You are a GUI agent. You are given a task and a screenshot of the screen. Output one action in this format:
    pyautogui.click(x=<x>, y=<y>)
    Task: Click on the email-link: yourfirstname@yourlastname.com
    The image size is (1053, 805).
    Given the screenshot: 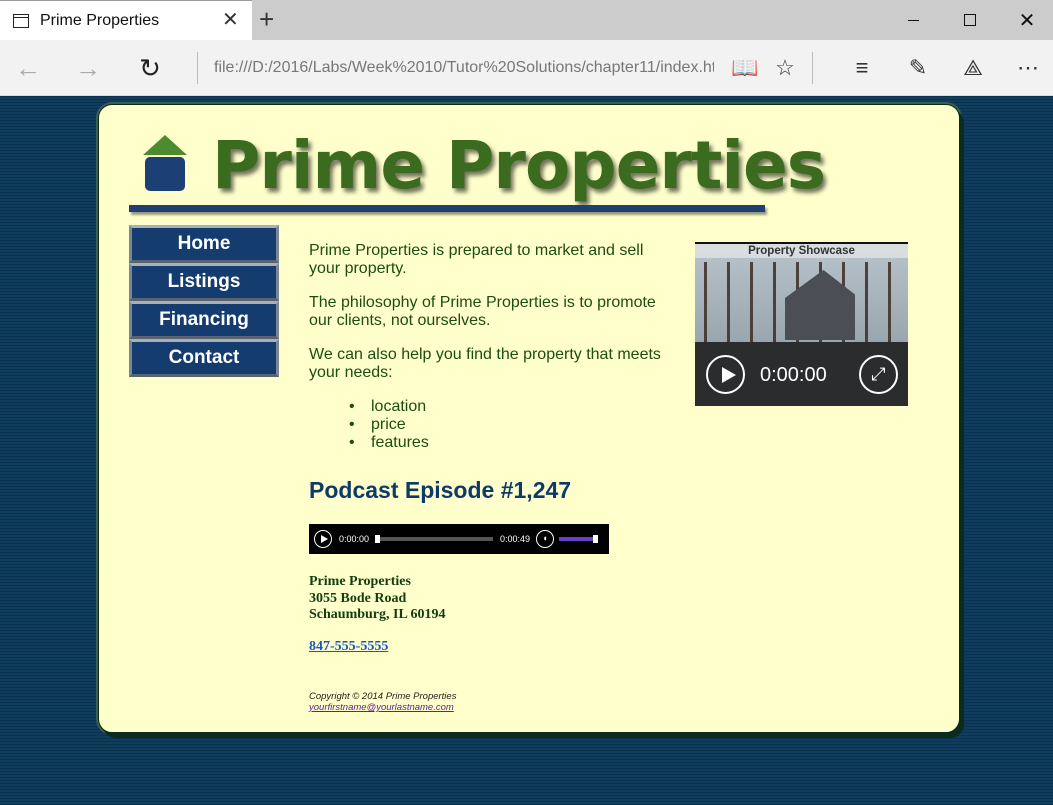 What is the action you would take?
    pyautogui.click(x=381, y=707)
    